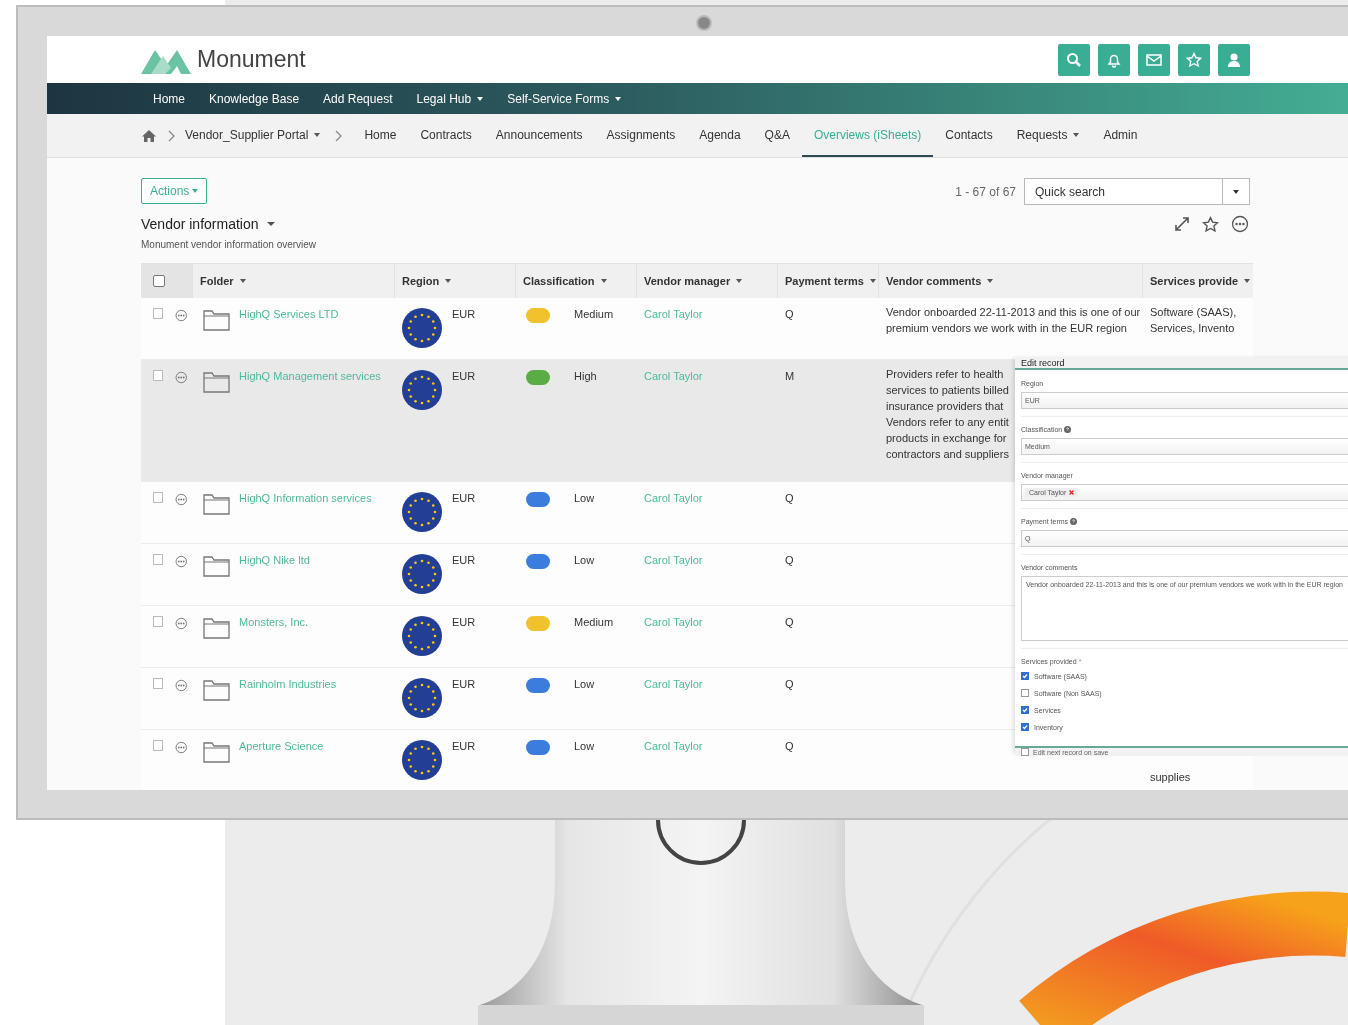 The height and width of the screenshot is (1025, 1348). Describe the element at coordinates (380, 135) in the screenshot. I see `nav-tab: Home` at that location.